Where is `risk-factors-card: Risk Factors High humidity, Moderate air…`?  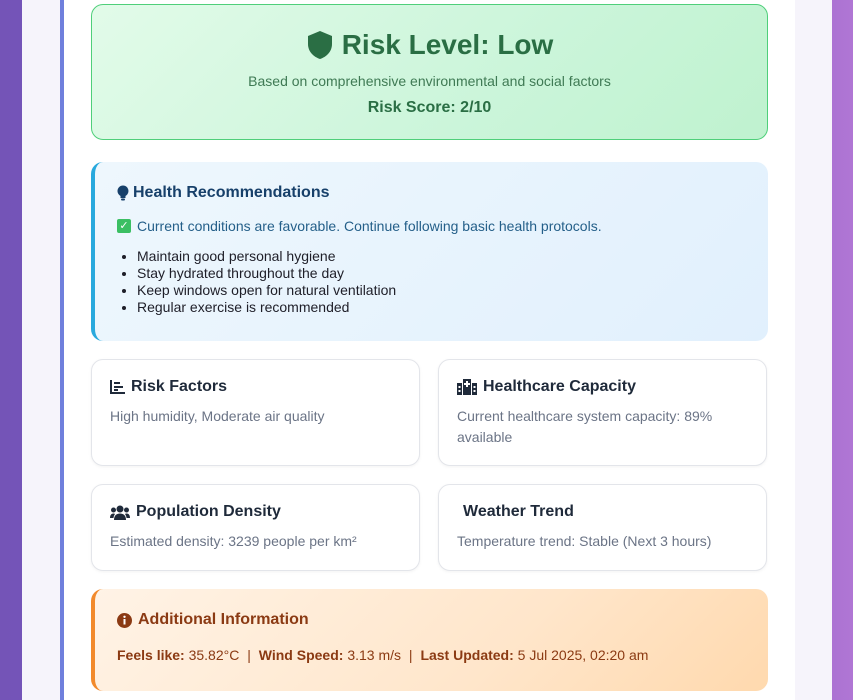 risk-factors-card: Risk Factors High humidity, Moderate air… is located at coordinates (255, 412).